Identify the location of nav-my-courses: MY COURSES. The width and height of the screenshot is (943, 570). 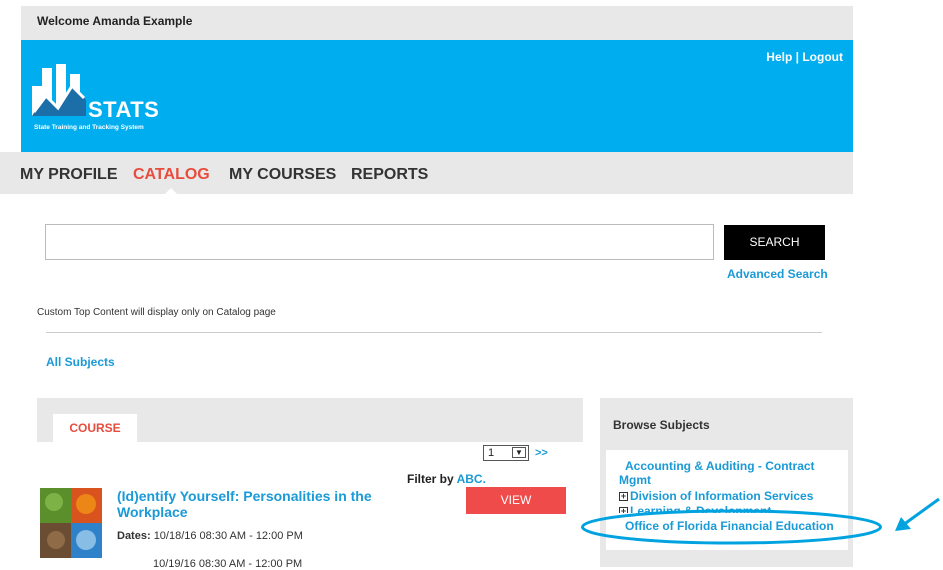
(282, 175).